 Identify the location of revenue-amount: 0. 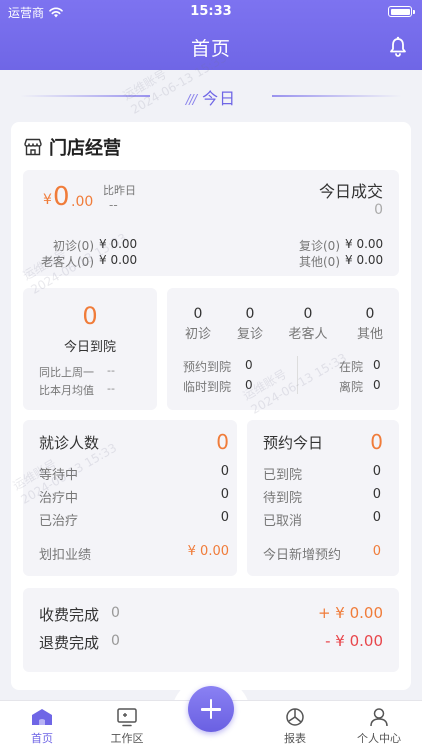
(61, 197).